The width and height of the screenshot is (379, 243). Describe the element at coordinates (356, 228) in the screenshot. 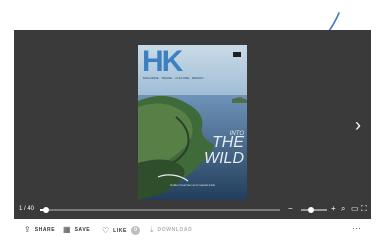

I see `more-options-icon: ···` at that location.